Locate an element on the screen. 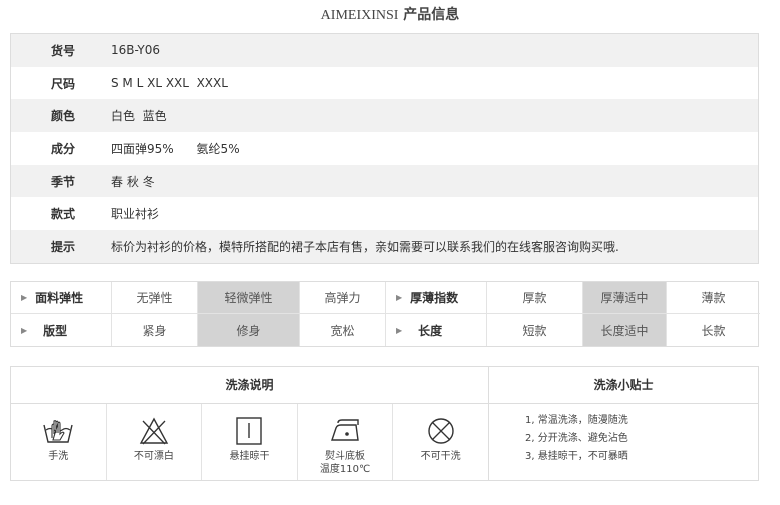  care-item: 不可干洗 is located at coordinates (440, 442).